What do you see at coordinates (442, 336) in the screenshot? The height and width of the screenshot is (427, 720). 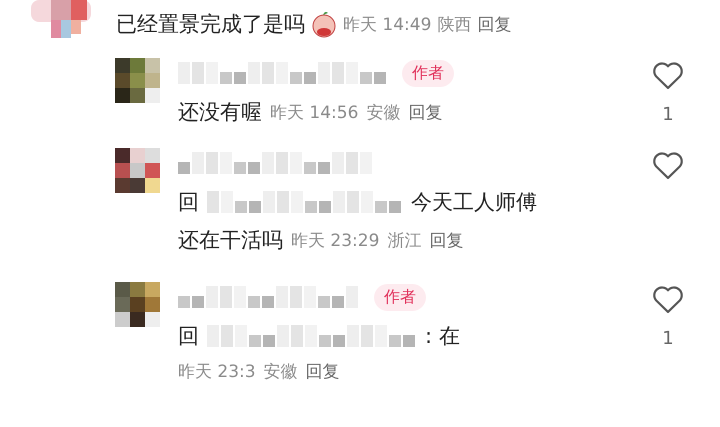 I see `reply-text: : 在` at bounding box center [442, 336].